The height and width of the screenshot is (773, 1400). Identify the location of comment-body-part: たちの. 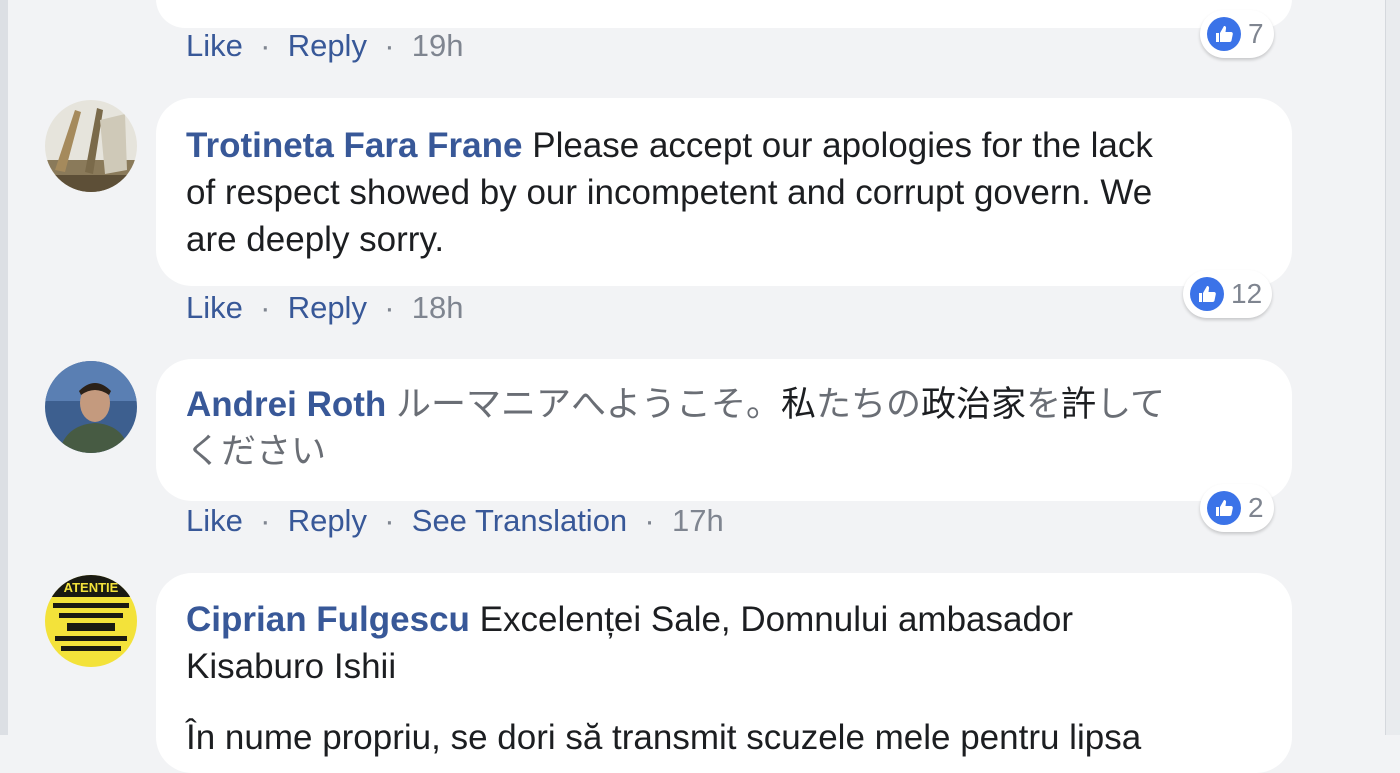
(869, 404).